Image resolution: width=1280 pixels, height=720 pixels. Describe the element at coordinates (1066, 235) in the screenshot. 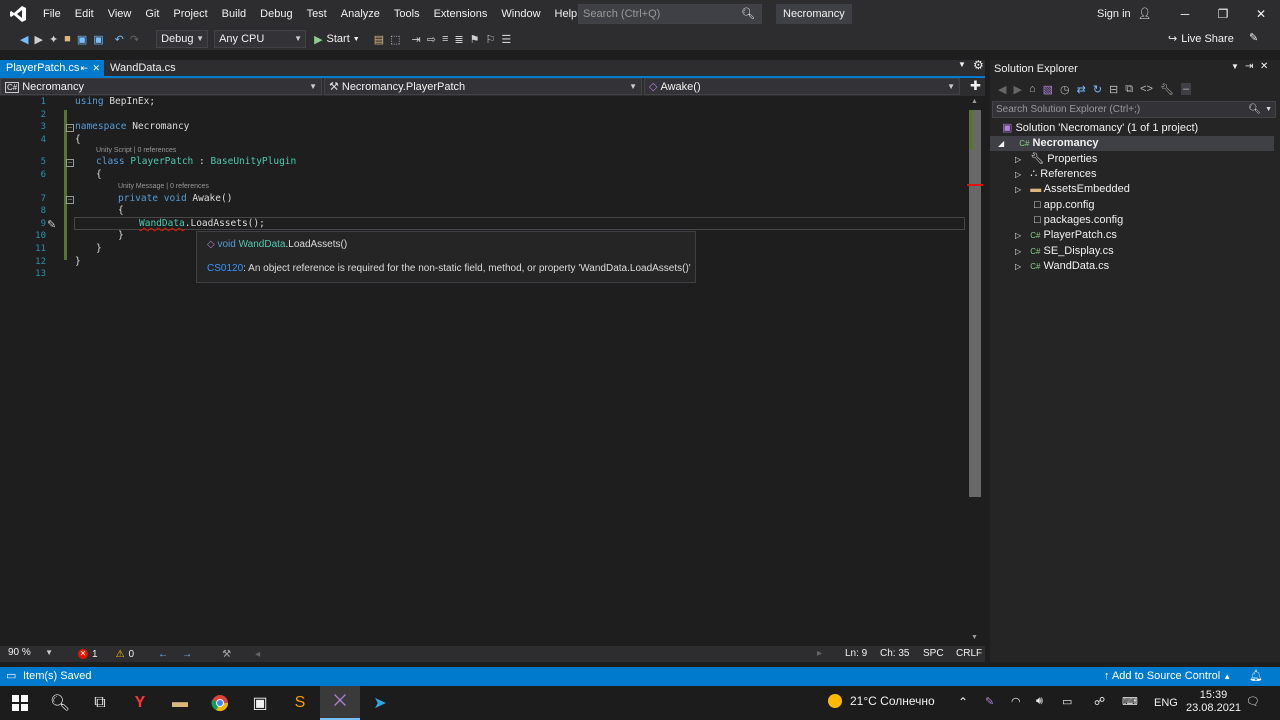

I see `tree-item-playerpatch: ▷ C# PlayerPatch.cs` at that location.